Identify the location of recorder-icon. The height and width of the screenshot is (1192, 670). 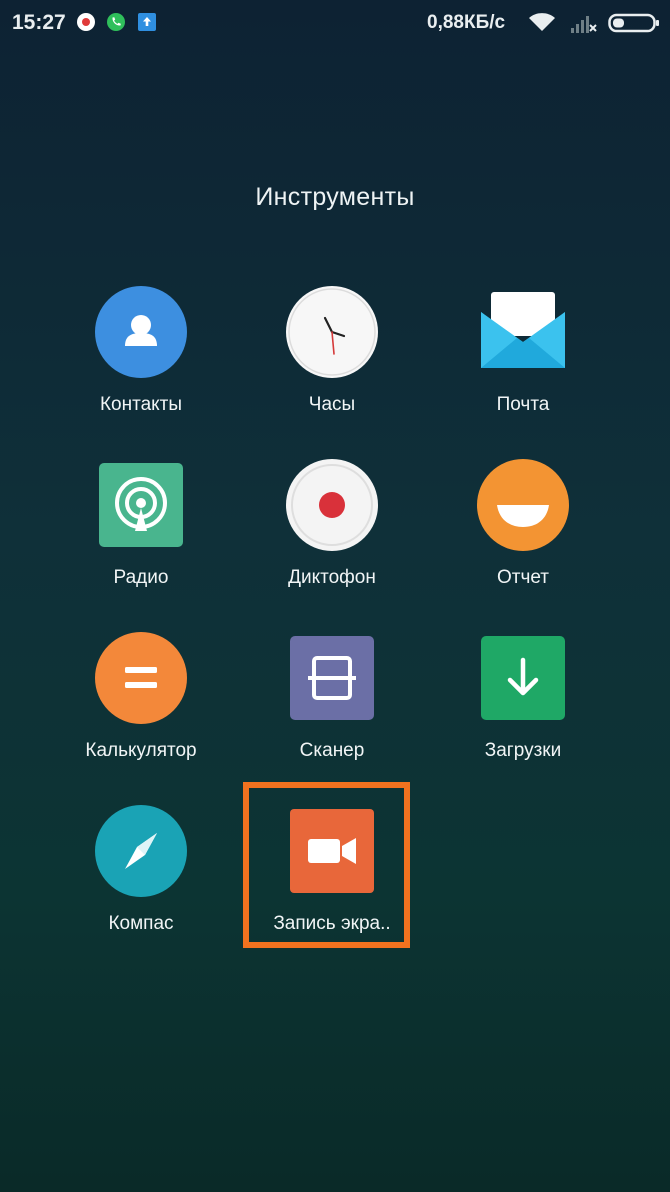
(332, 505).